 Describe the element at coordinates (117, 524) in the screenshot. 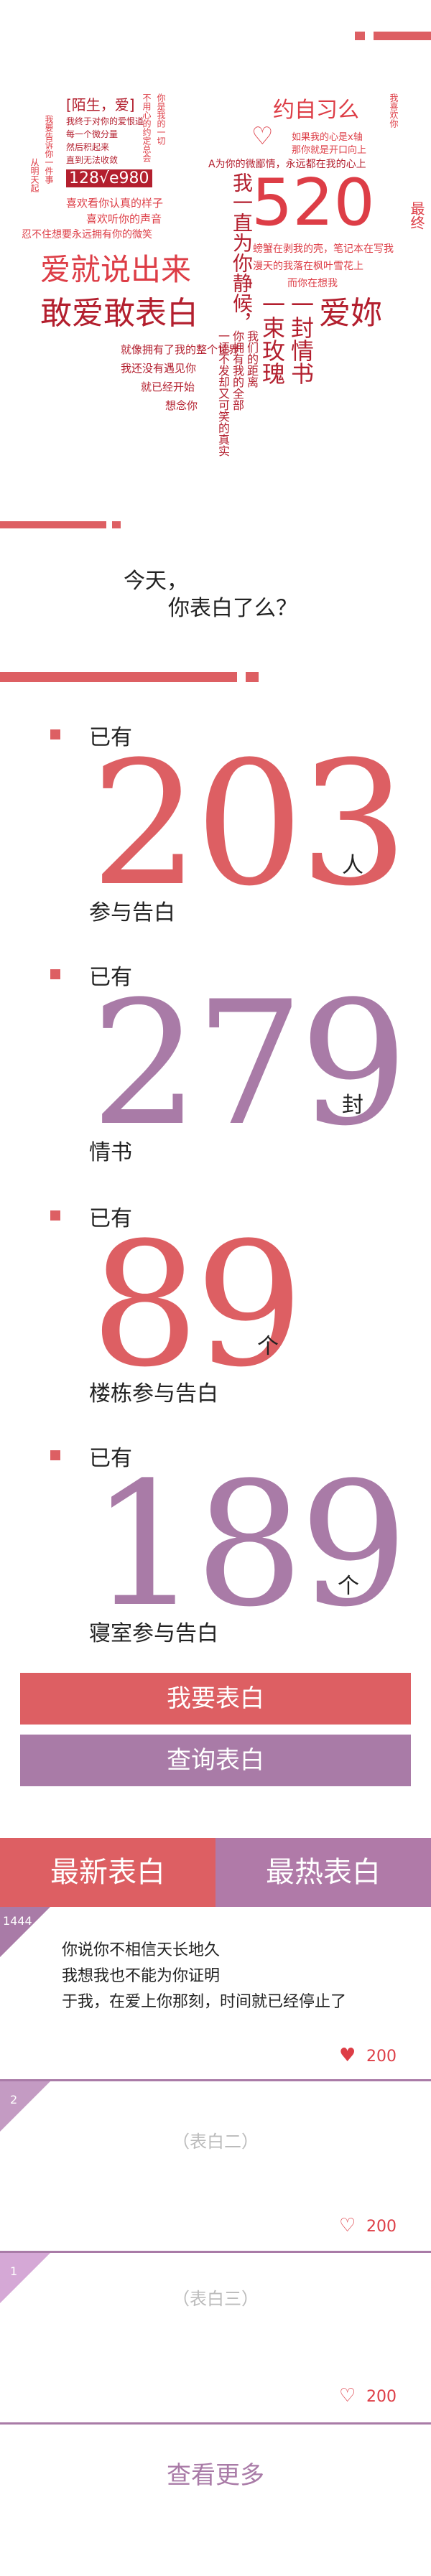

I see `mid-deco-bar-small` at that location.